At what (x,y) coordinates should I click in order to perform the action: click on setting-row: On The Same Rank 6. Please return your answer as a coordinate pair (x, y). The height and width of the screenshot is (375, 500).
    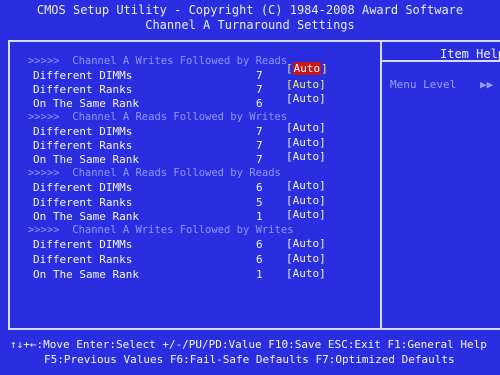
    Looking at the image, I should click on (148, 103).